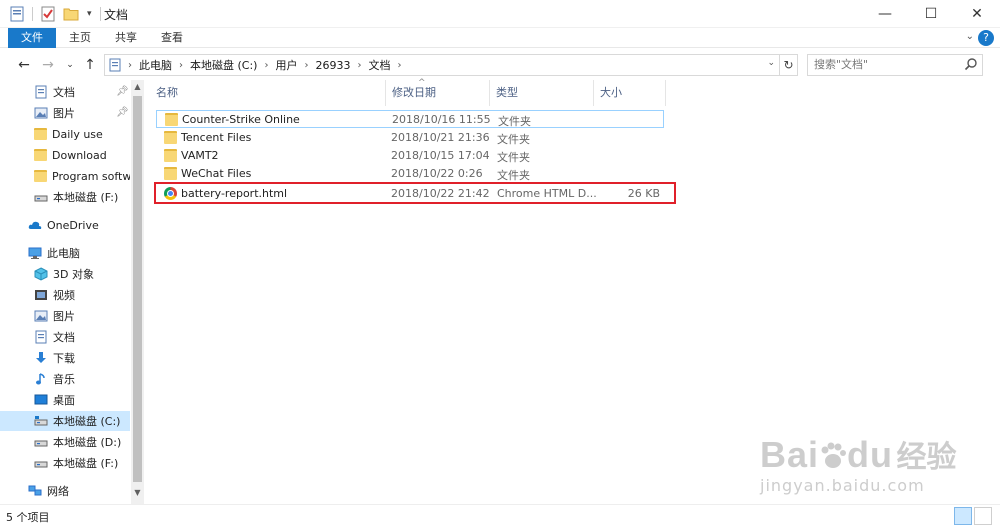 This screenshot has width=1000, height=527. I want to click on back-button: ←, so click(24, 65).